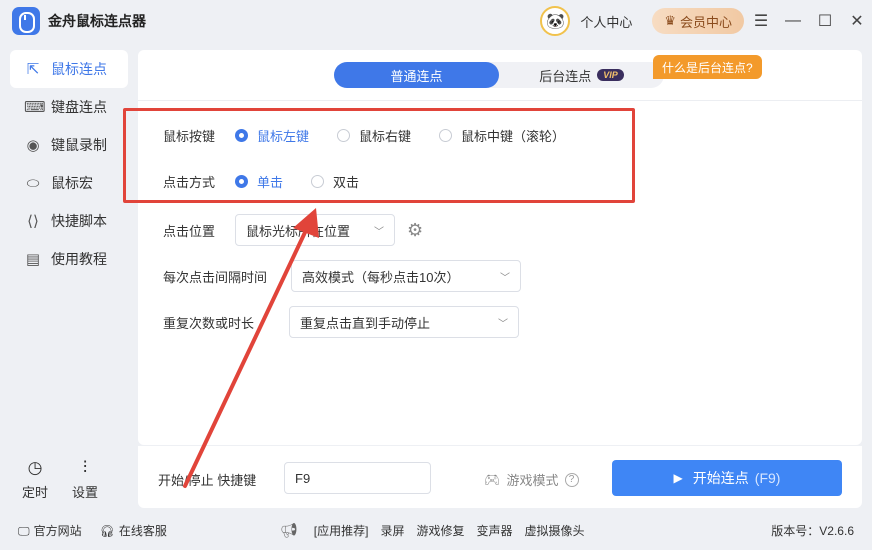 Image resolution: width=872 pixels, height=550 pixels. Describe the element at coordinates (392, 530) in the screenshot. I see `footer-link-screen-record: 录屏` at that location.